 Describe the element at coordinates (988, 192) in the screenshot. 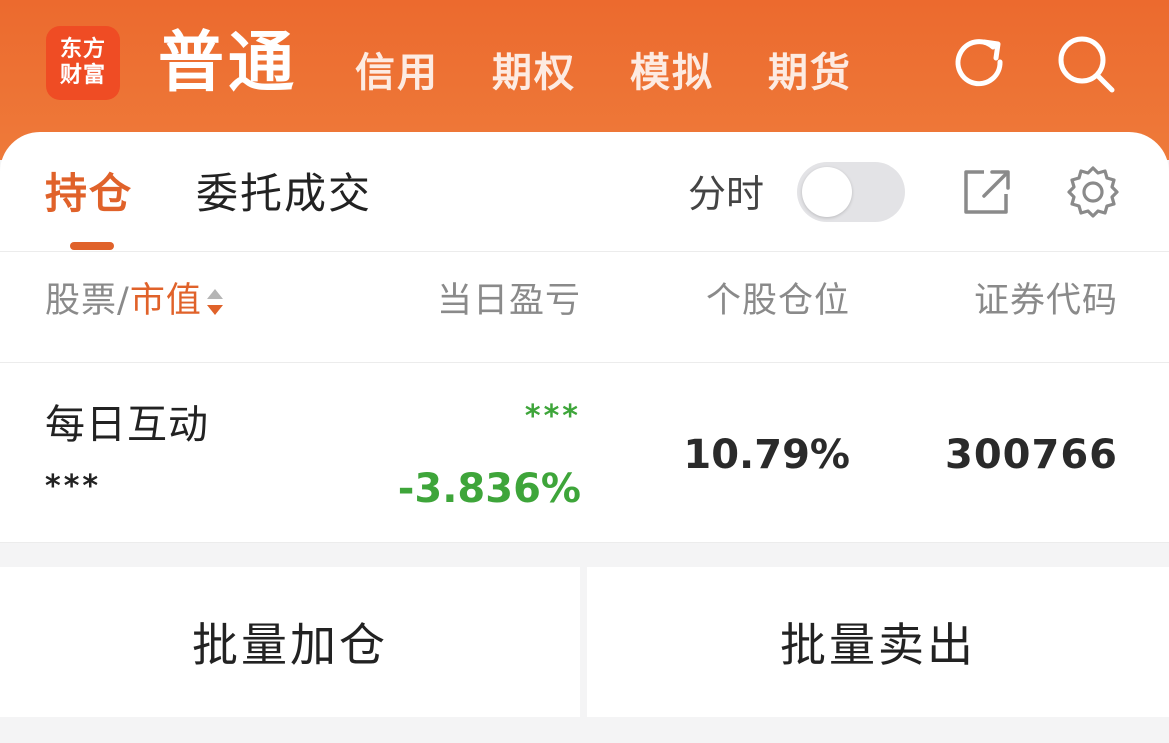

I see `share-export-icon` at that location.